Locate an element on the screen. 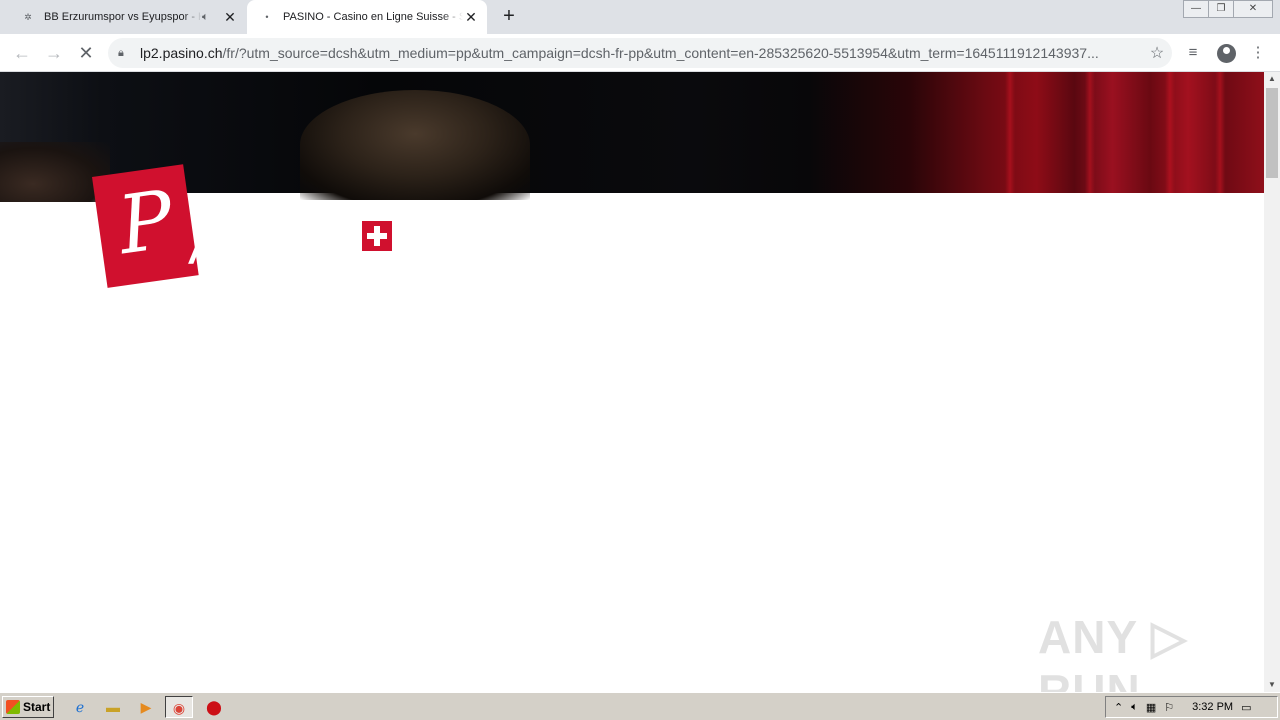 The image size is (1280, 720). tab-pasino: • PASINO - Casino en Ligne Suisse - S ✕ is located at coordinates (367, 17).